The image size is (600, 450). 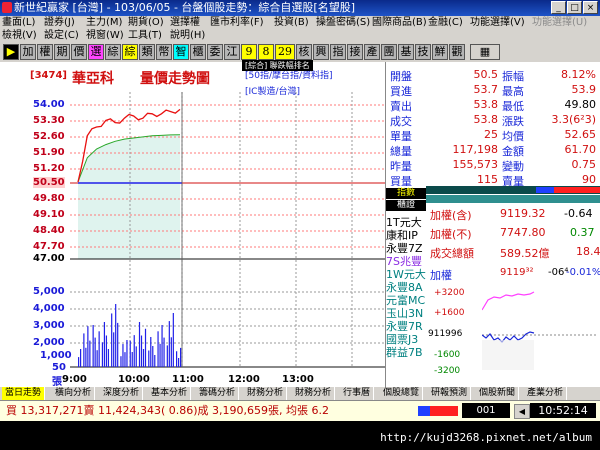 I want to click on watermark: http://kujd3268.pixnet.net/album, so click(x=486, y=437).